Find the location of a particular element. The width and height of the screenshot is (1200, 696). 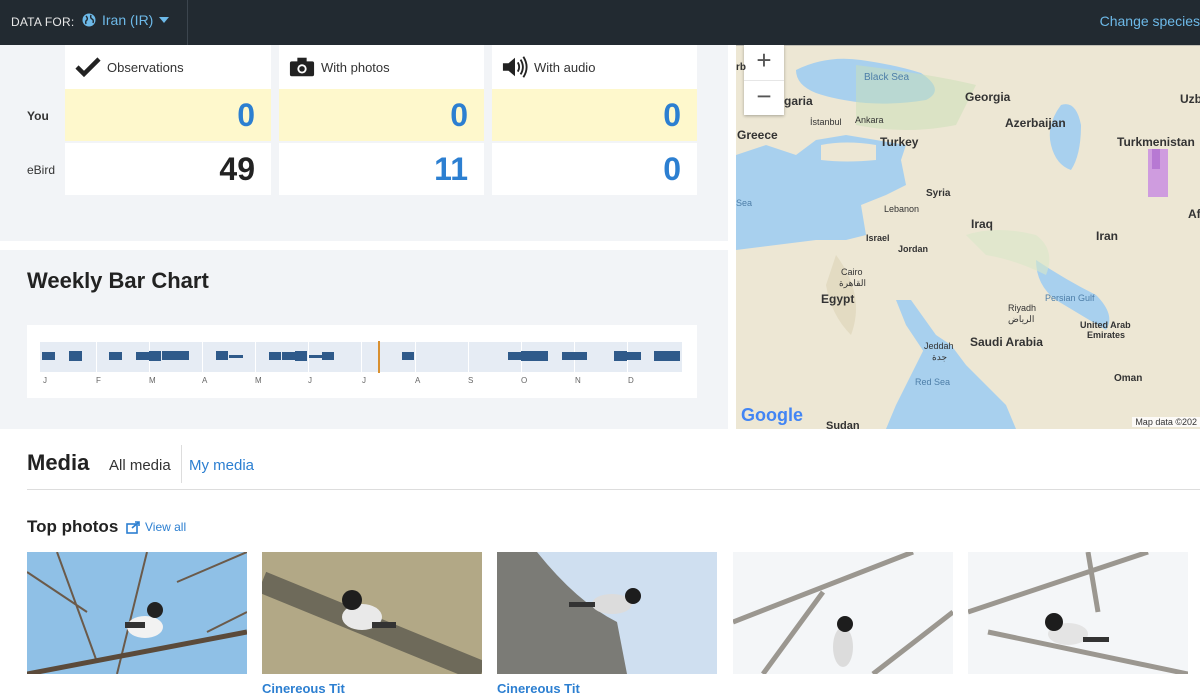

chevron-down-icon is located at coordinates (164, 20).